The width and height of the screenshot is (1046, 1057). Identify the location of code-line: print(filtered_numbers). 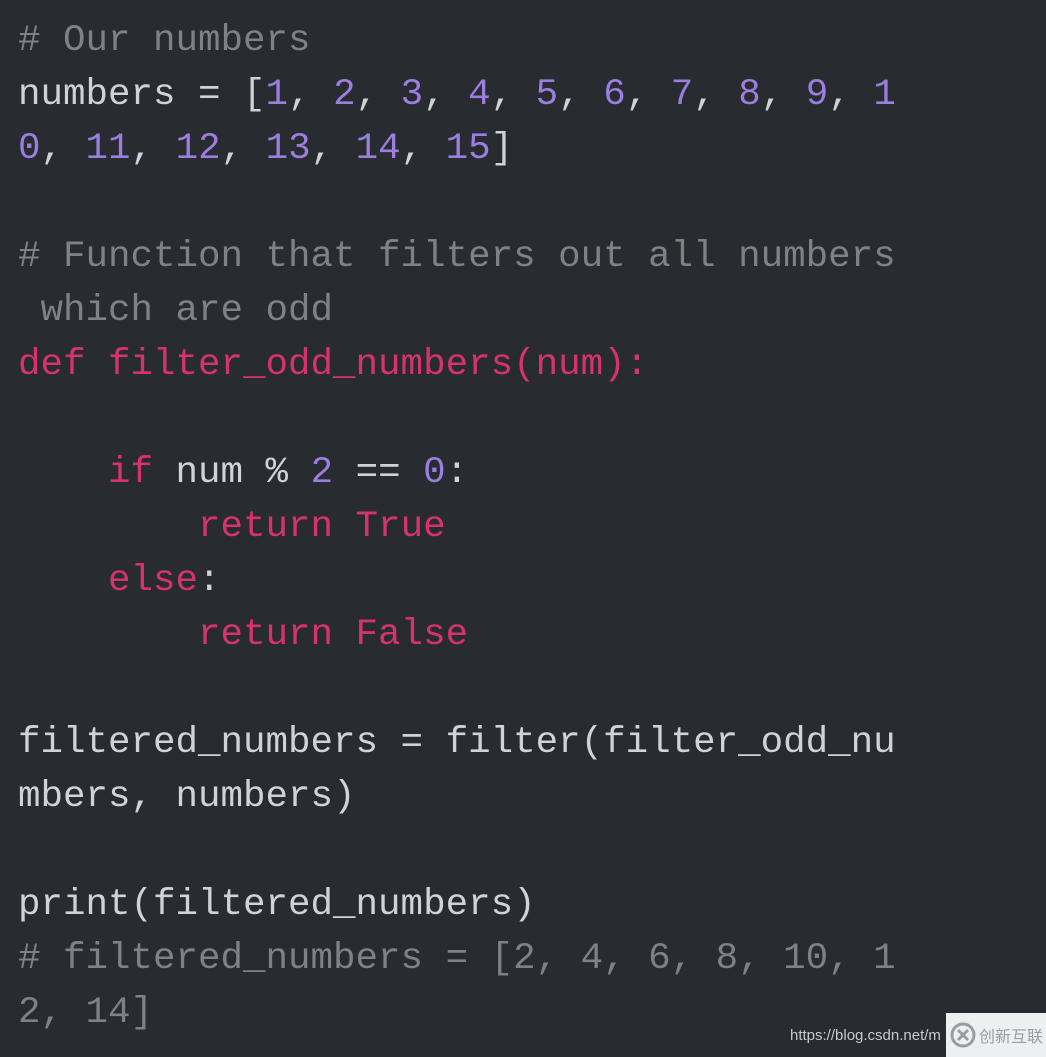
(457, 905).